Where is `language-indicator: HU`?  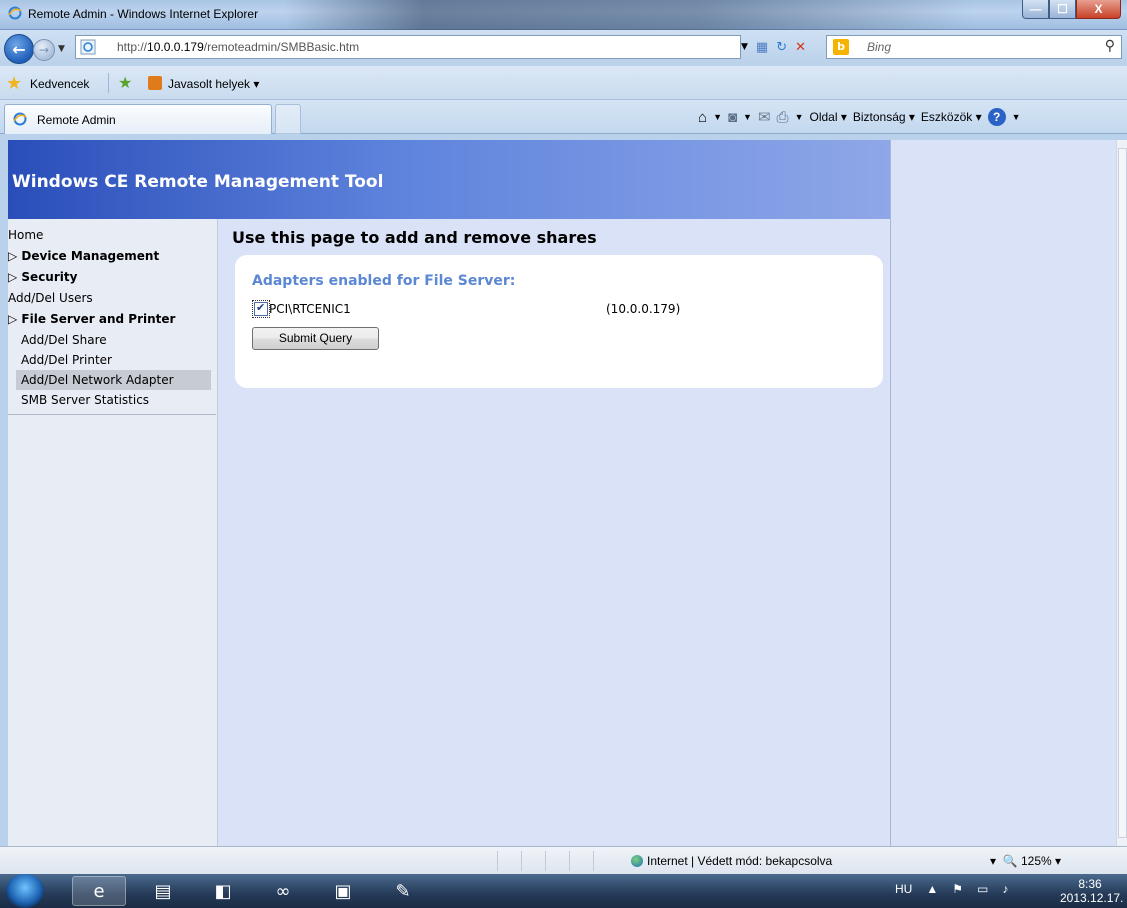 language-indicator: HU is located at coordinates (903, 889).